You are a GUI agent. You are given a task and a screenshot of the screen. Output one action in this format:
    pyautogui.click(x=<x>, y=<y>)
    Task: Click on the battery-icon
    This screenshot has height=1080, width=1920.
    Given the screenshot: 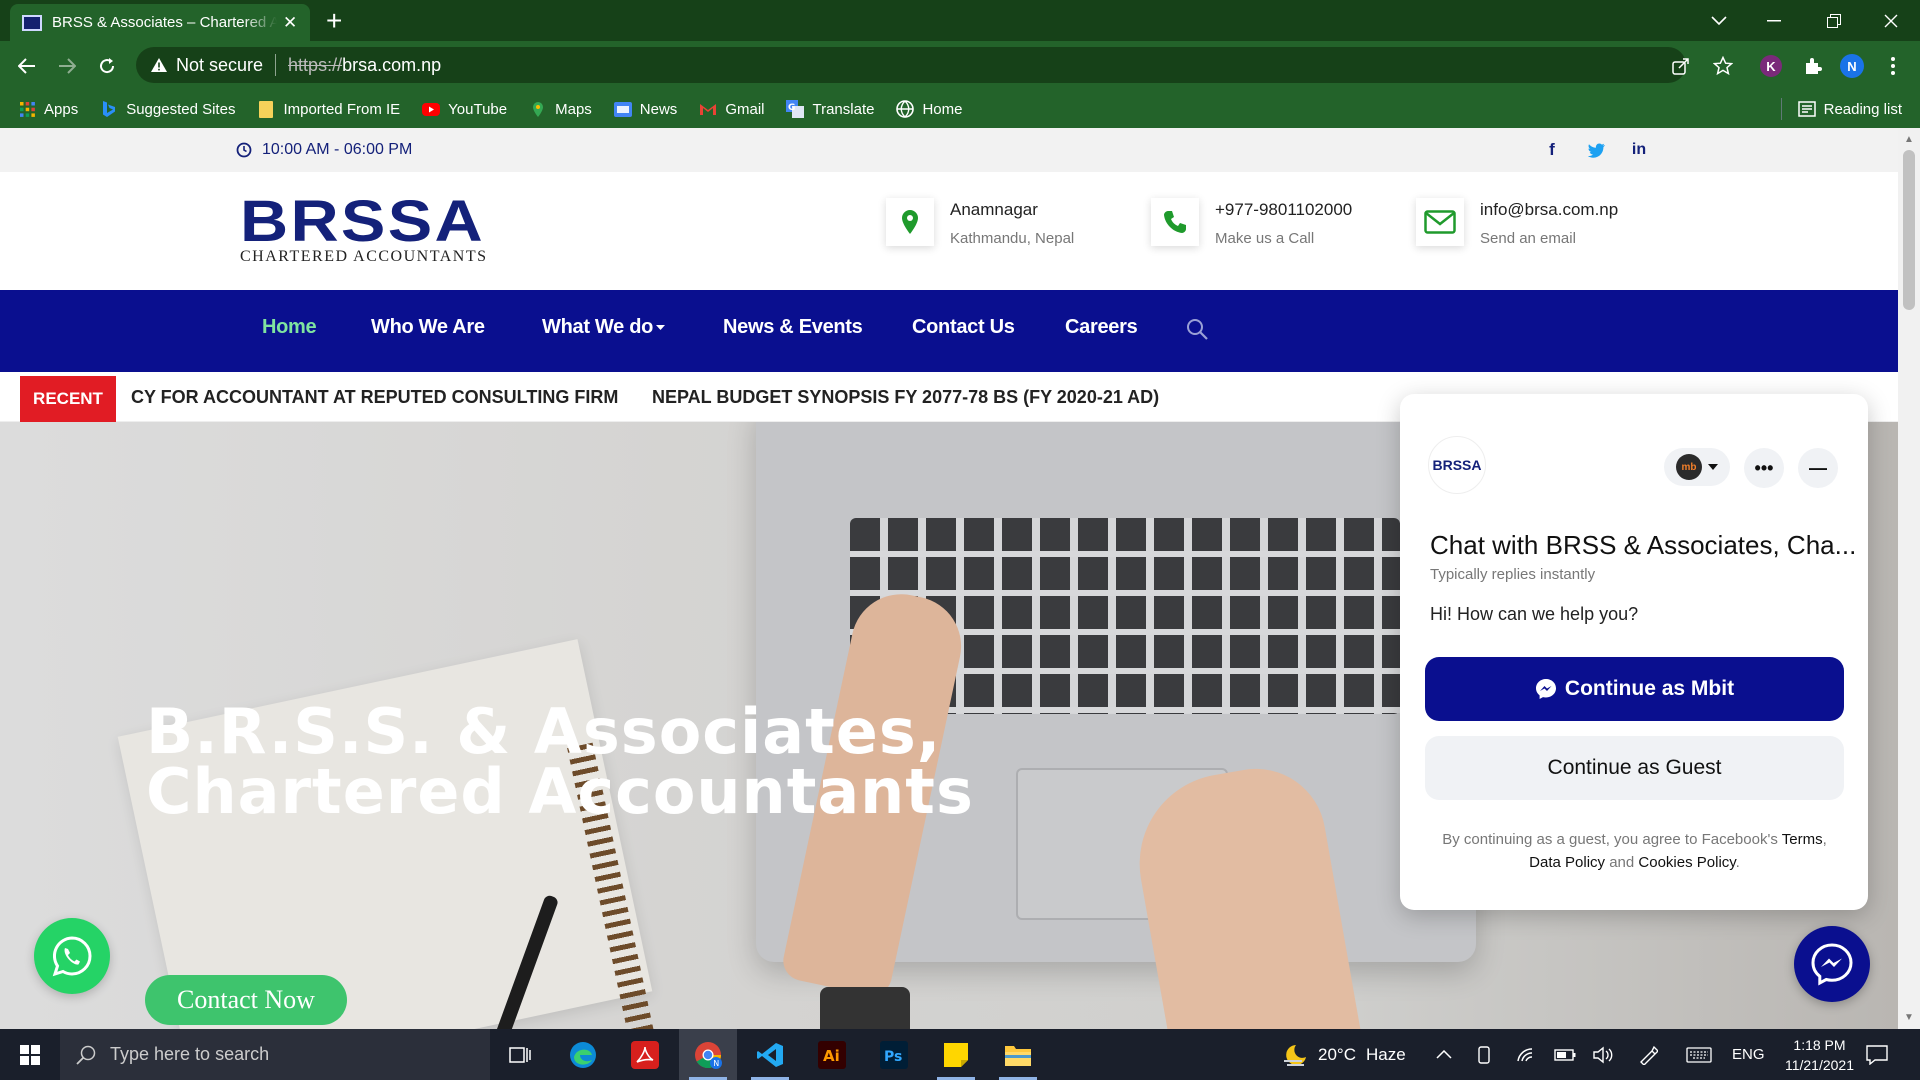 What is the action you would take?
    pyautogui.click(x=1565, y=1054)
    